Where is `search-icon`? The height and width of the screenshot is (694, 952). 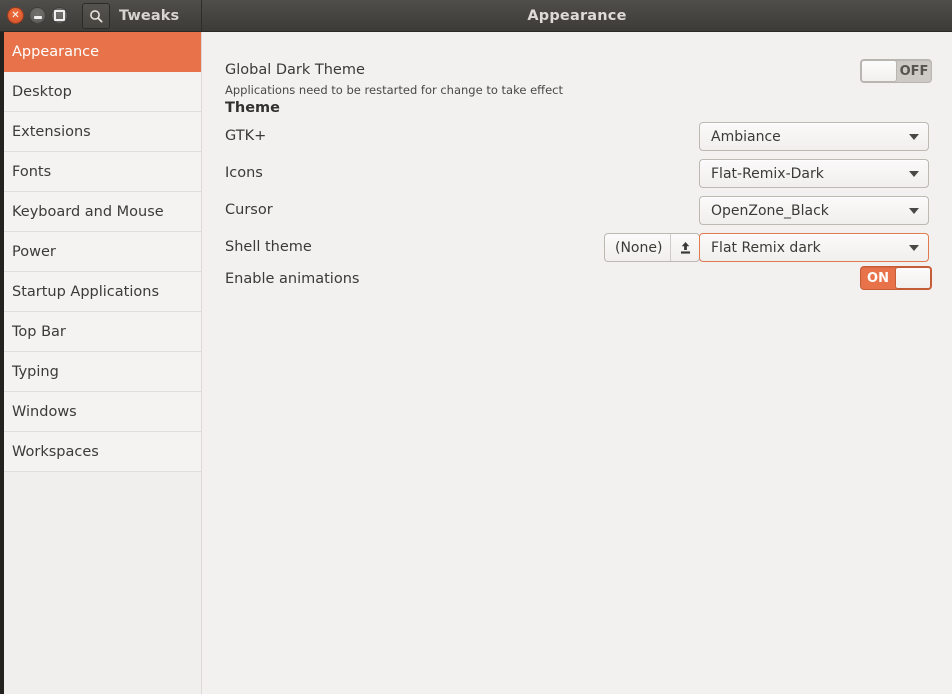 search-icon is located at coordinates (96, 16).